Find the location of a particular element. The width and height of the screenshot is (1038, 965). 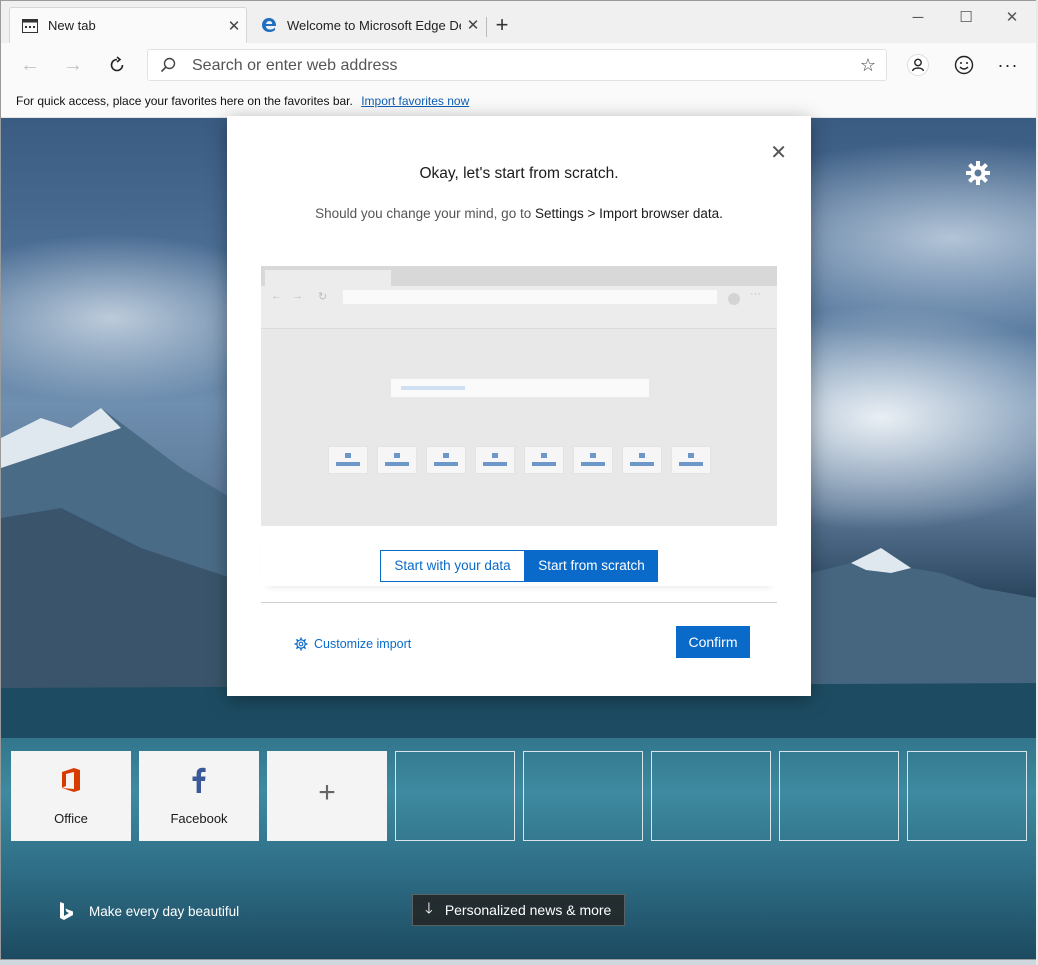

start-with-your-data-button: Start with your data is located at coordinates (452, 566).